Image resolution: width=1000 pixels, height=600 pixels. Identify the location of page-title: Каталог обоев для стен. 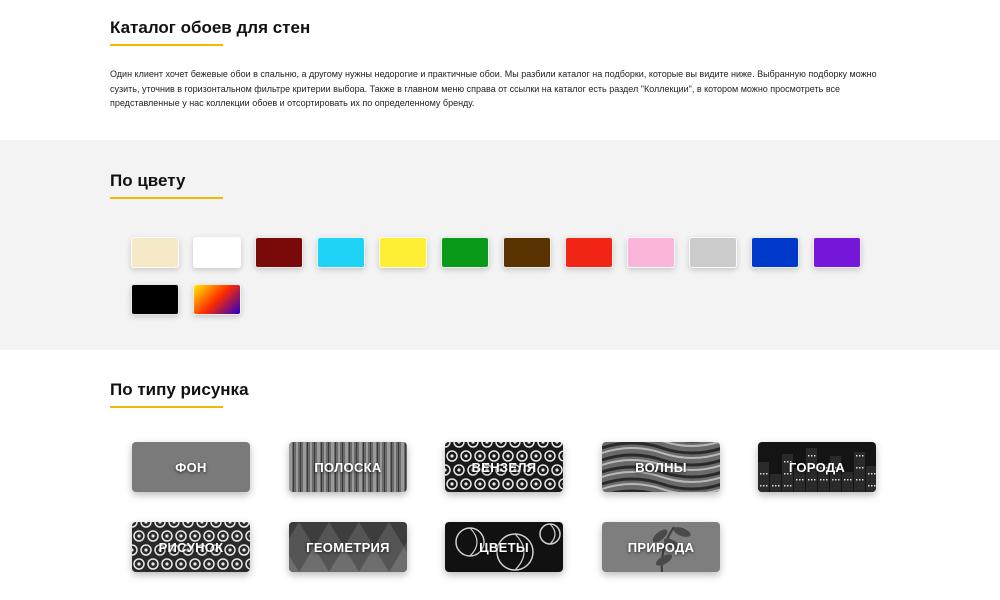
(210, 27).